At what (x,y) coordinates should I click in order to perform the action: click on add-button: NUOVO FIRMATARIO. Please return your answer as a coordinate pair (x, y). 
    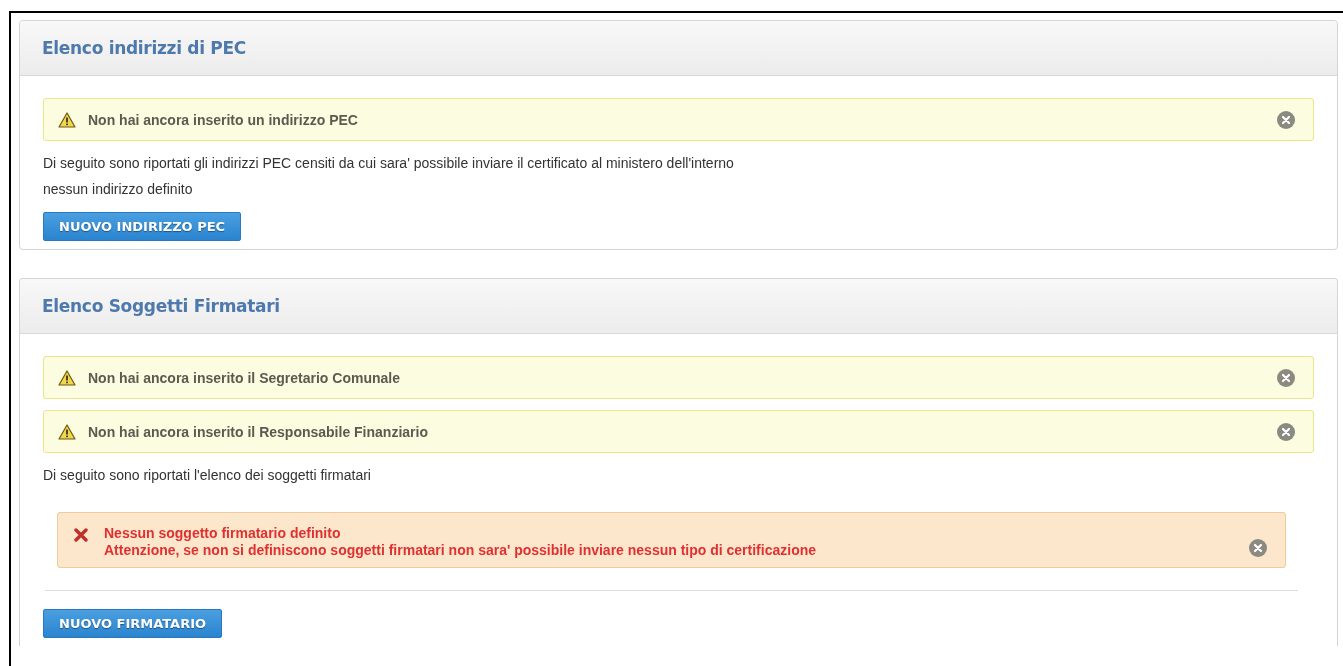
    Looking at the image, I should click on (133, 623).